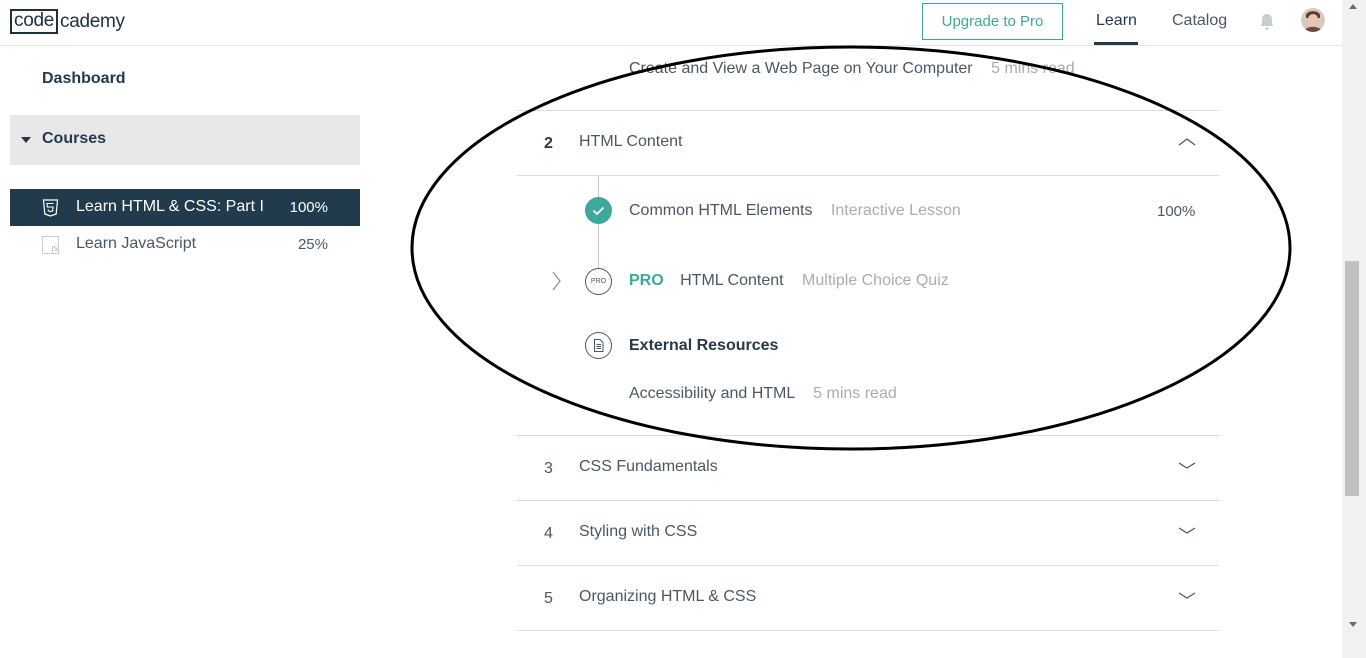 The width and height of the screenshot is (1366, 658). Describe the element at coordinates (1176, 211) in the screenshot. I see `lesson-progress: 100%` at that location.